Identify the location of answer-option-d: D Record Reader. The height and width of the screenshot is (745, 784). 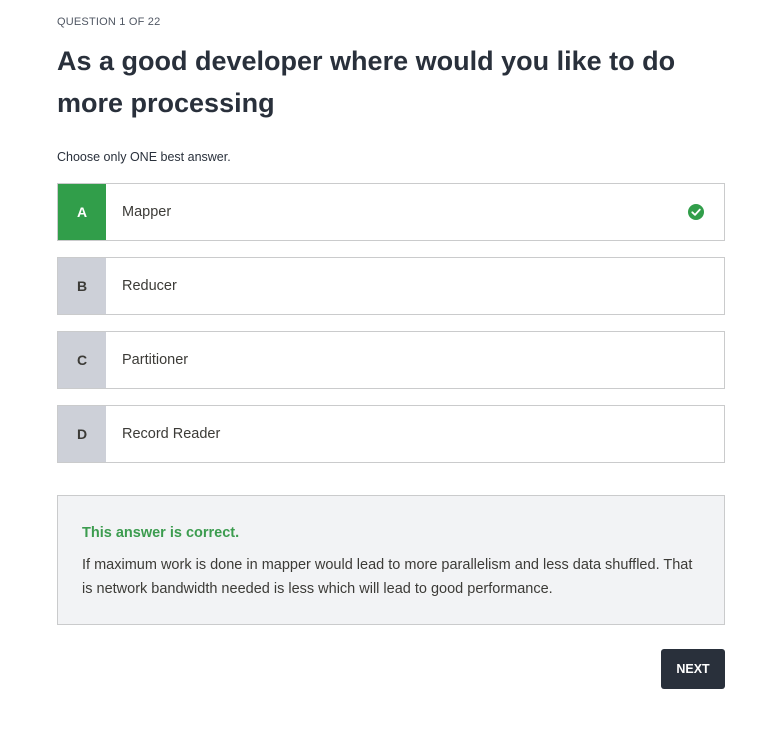
(391, 434).